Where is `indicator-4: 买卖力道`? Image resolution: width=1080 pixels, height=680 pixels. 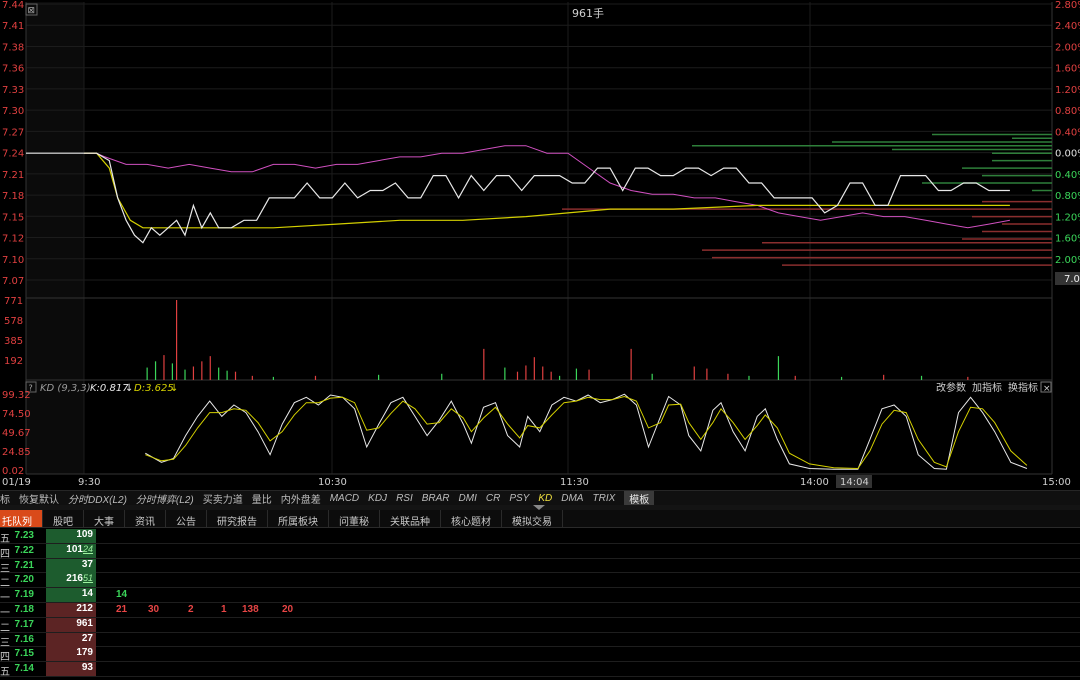
indicator-4: 买卖力道 is located at coordinates (227, 498).